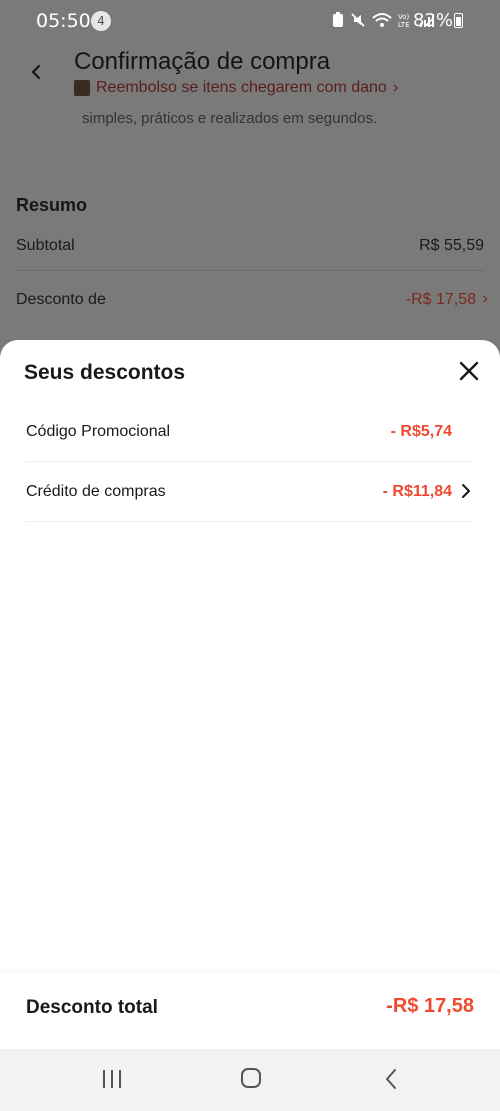  I want to click on back-arrow-icon, so click(36, 72).